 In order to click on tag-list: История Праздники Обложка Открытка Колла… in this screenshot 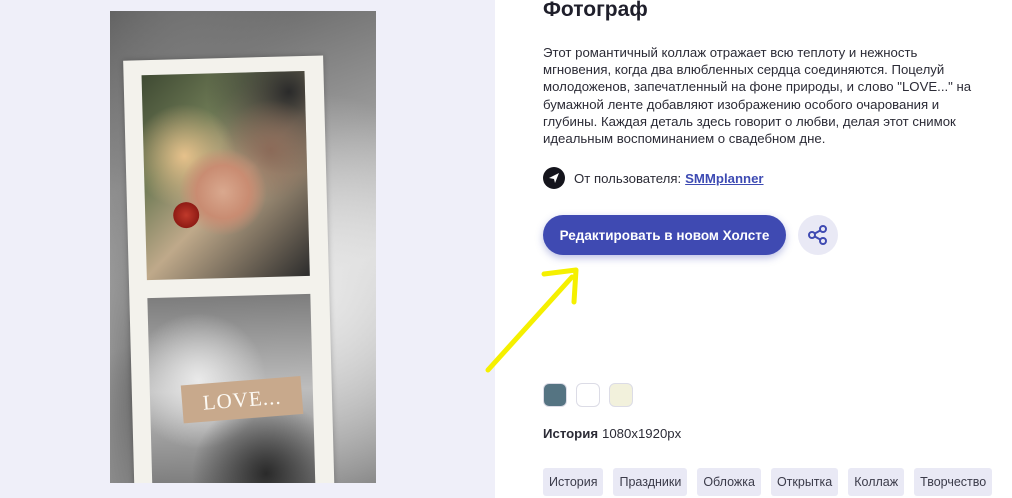, I will do `click(768, 482)`.